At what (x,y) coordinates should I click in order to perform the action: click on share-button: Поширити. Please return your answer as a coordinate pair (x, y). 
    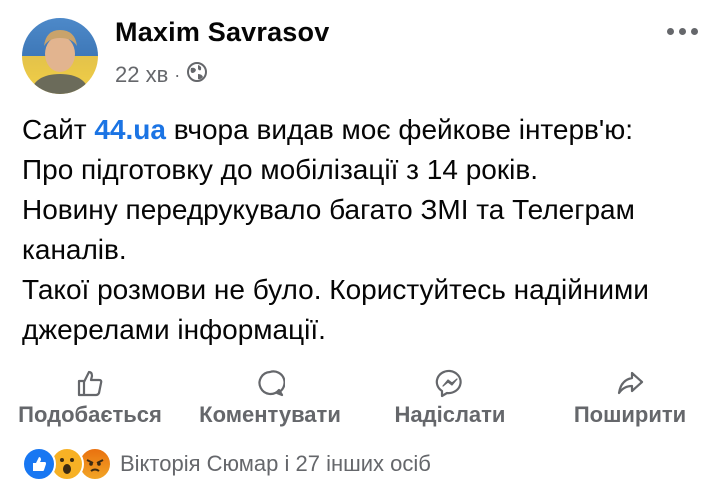
    Looking at the image, I should click on (630, 397).